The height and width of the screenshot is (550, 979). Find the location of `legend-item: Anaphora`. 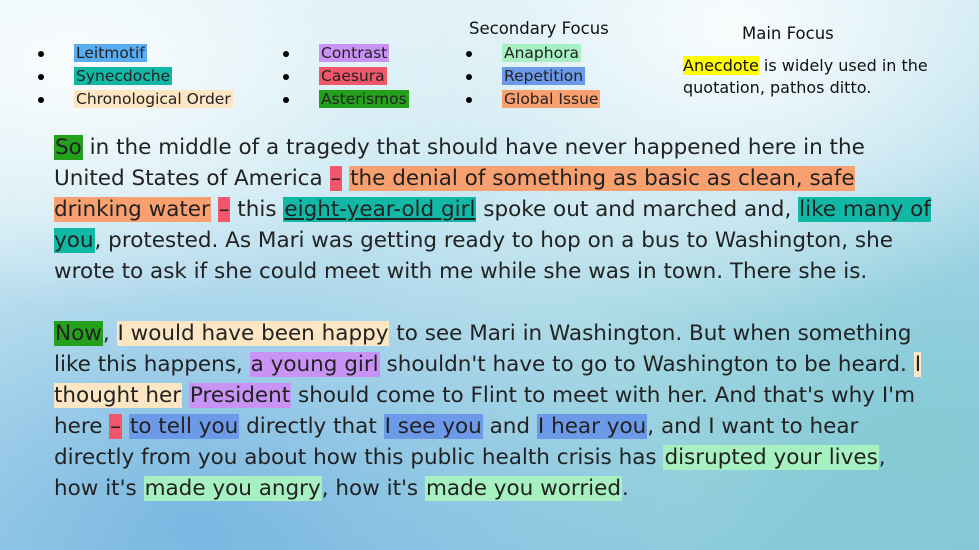

legend-item: Anaphora is located at coordinates (532, 53).